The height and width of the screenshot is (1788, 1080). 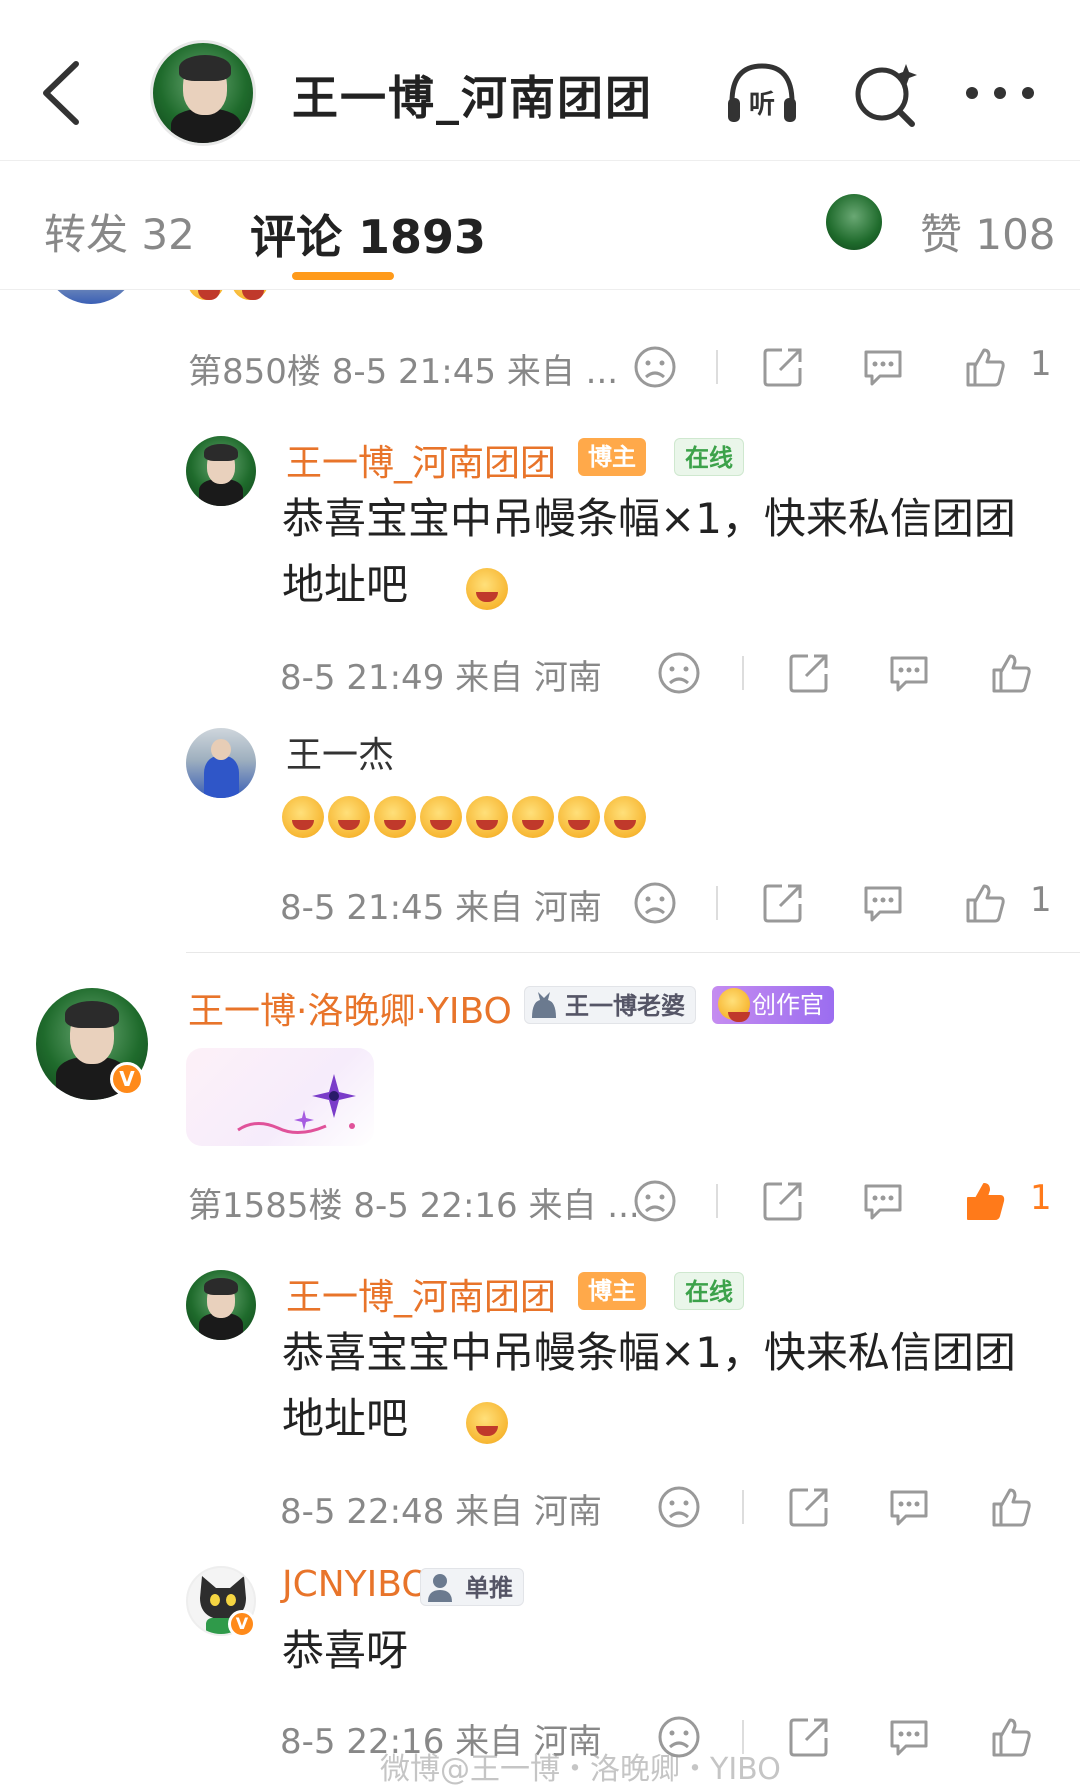 What do you see at coordinates (350, 1008) in the screenshot?
I see `commenter-name: 王一博·洛晚卿·YIBO` at bounding box center [350, 1008].